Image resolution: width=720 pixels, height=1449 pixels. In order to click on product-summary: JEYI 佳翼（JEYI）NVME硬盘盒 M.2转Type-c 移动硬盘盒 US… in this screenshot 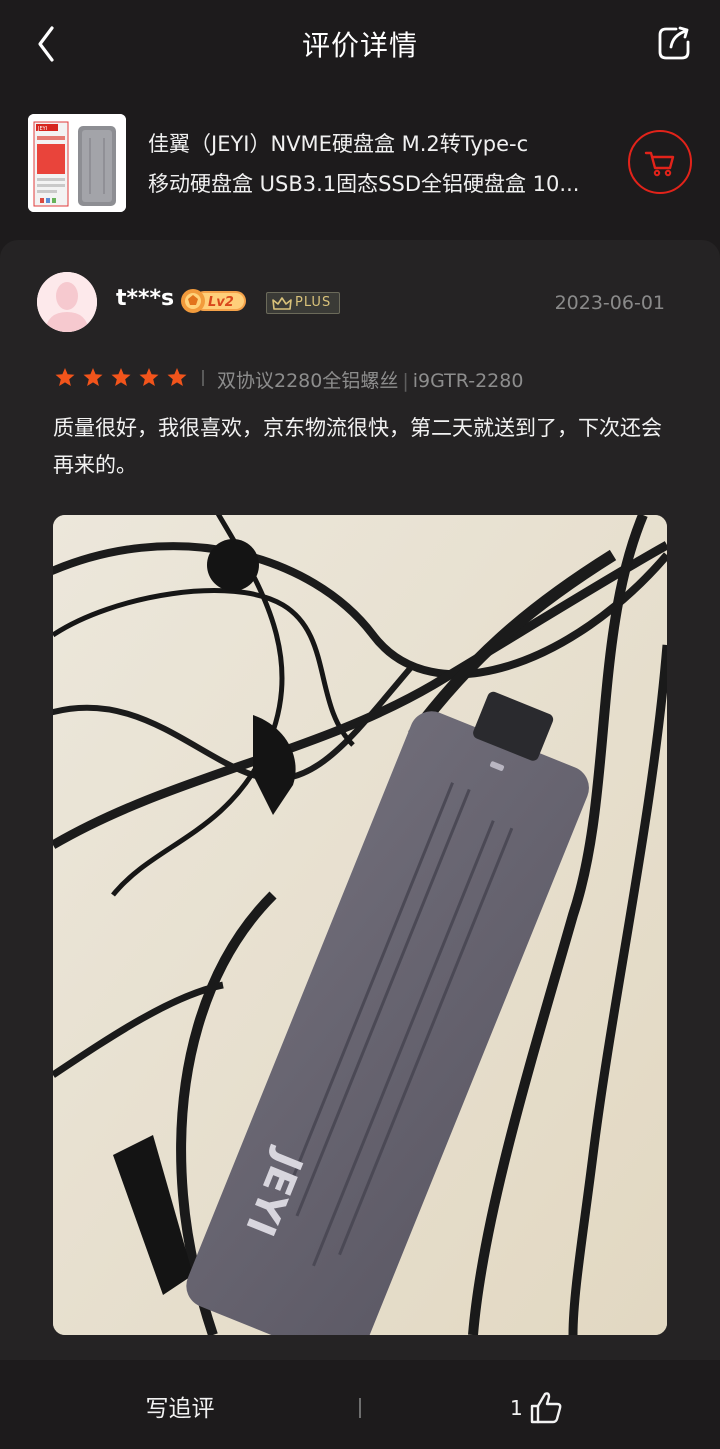, I will do `click(360, 165)`.